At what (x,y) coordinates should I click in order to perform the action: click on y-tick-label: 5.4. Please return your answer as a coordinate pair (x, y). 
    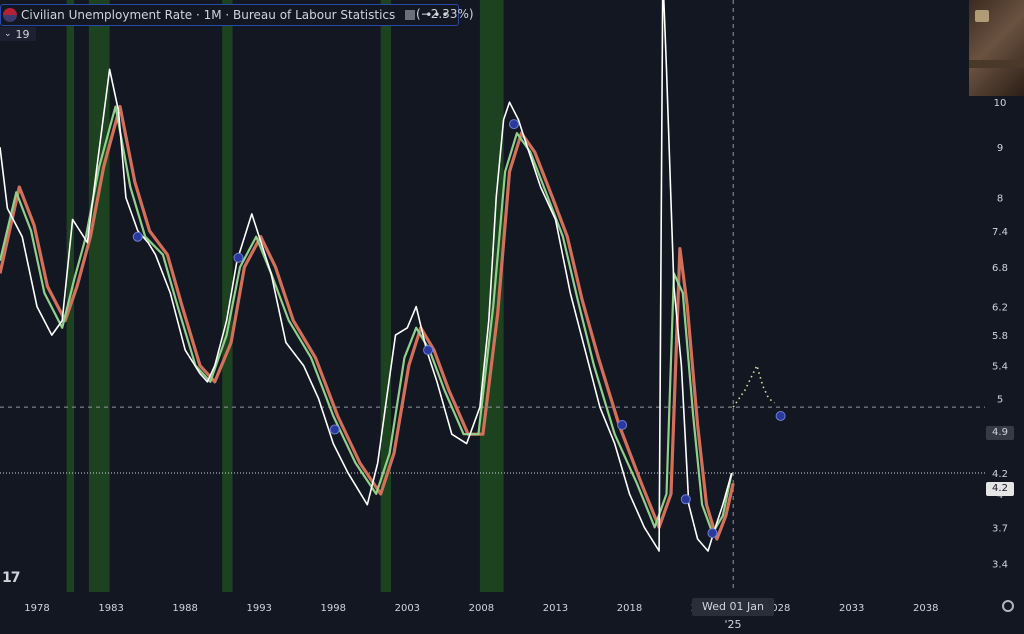
    Looking at the image, I should click on (1000, 367).